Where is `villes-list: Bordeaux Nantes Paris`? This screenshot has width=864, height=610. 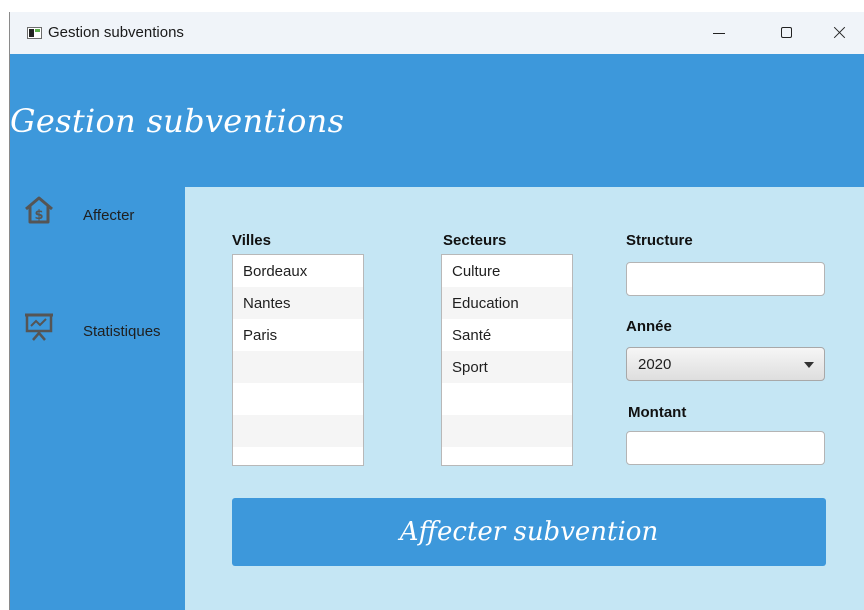
villes-list: Bordeaux Nantes Paris is located at coordinates (298, 360).